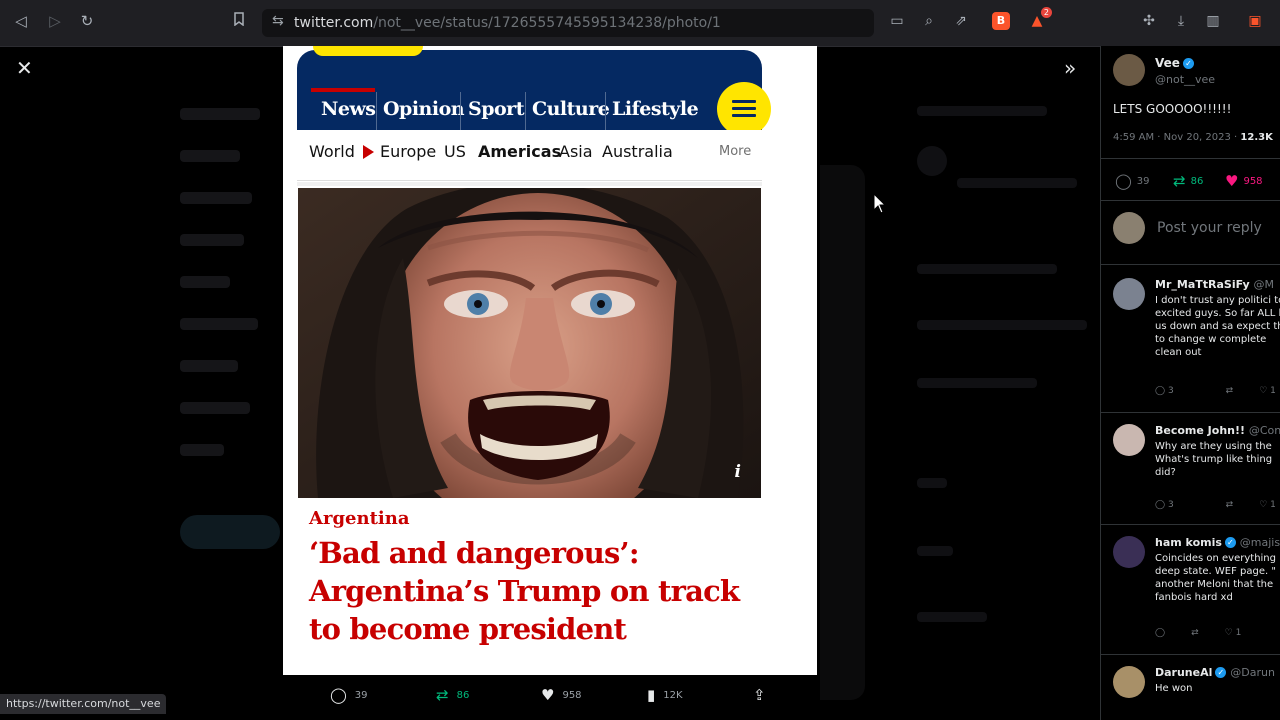 The height and width of the screenshot is (720, 1280). Describe the element at coordinates (452, 695) in the screenshot. I see `repost-button: ⇄ 86` at that location.